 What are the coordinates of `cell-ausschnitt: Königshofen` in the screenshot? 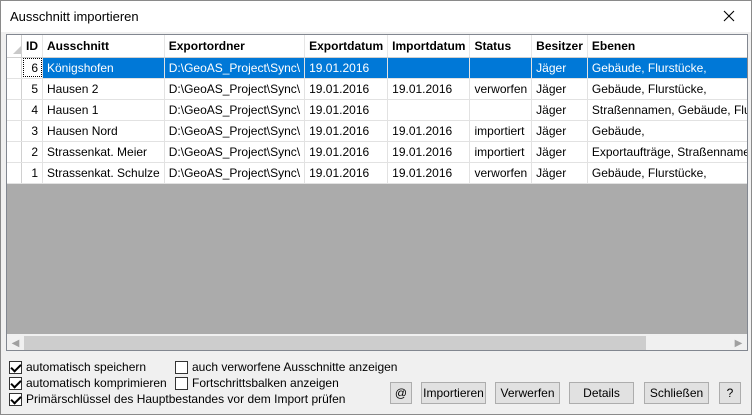 It's located at (103, 68).